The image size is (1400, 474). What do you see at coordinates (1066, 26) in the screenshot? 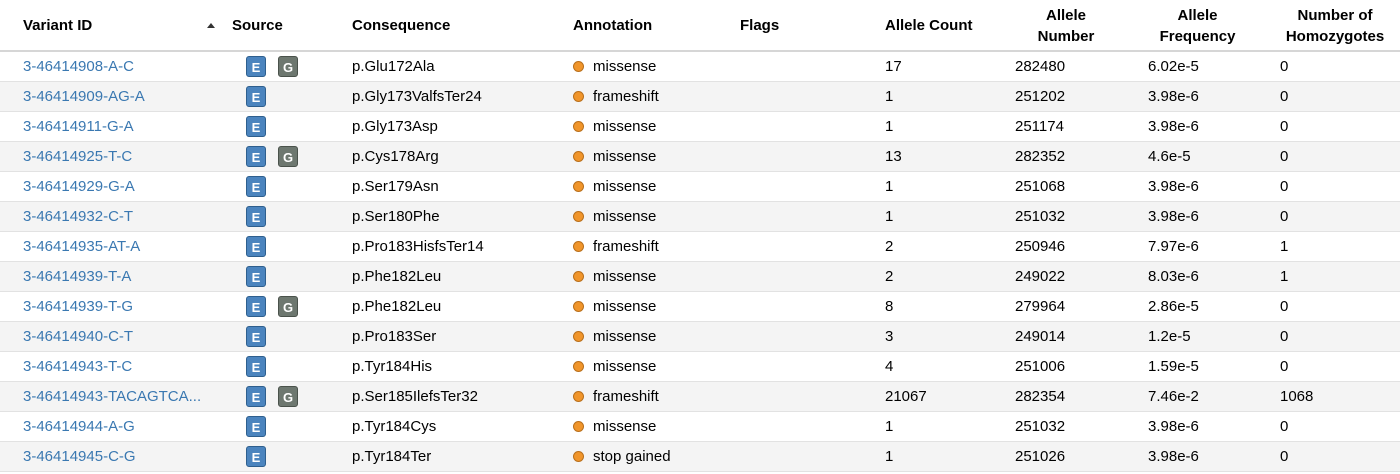
I see `header-allele-number: Allele Number` at bounding box center [1066, 26].